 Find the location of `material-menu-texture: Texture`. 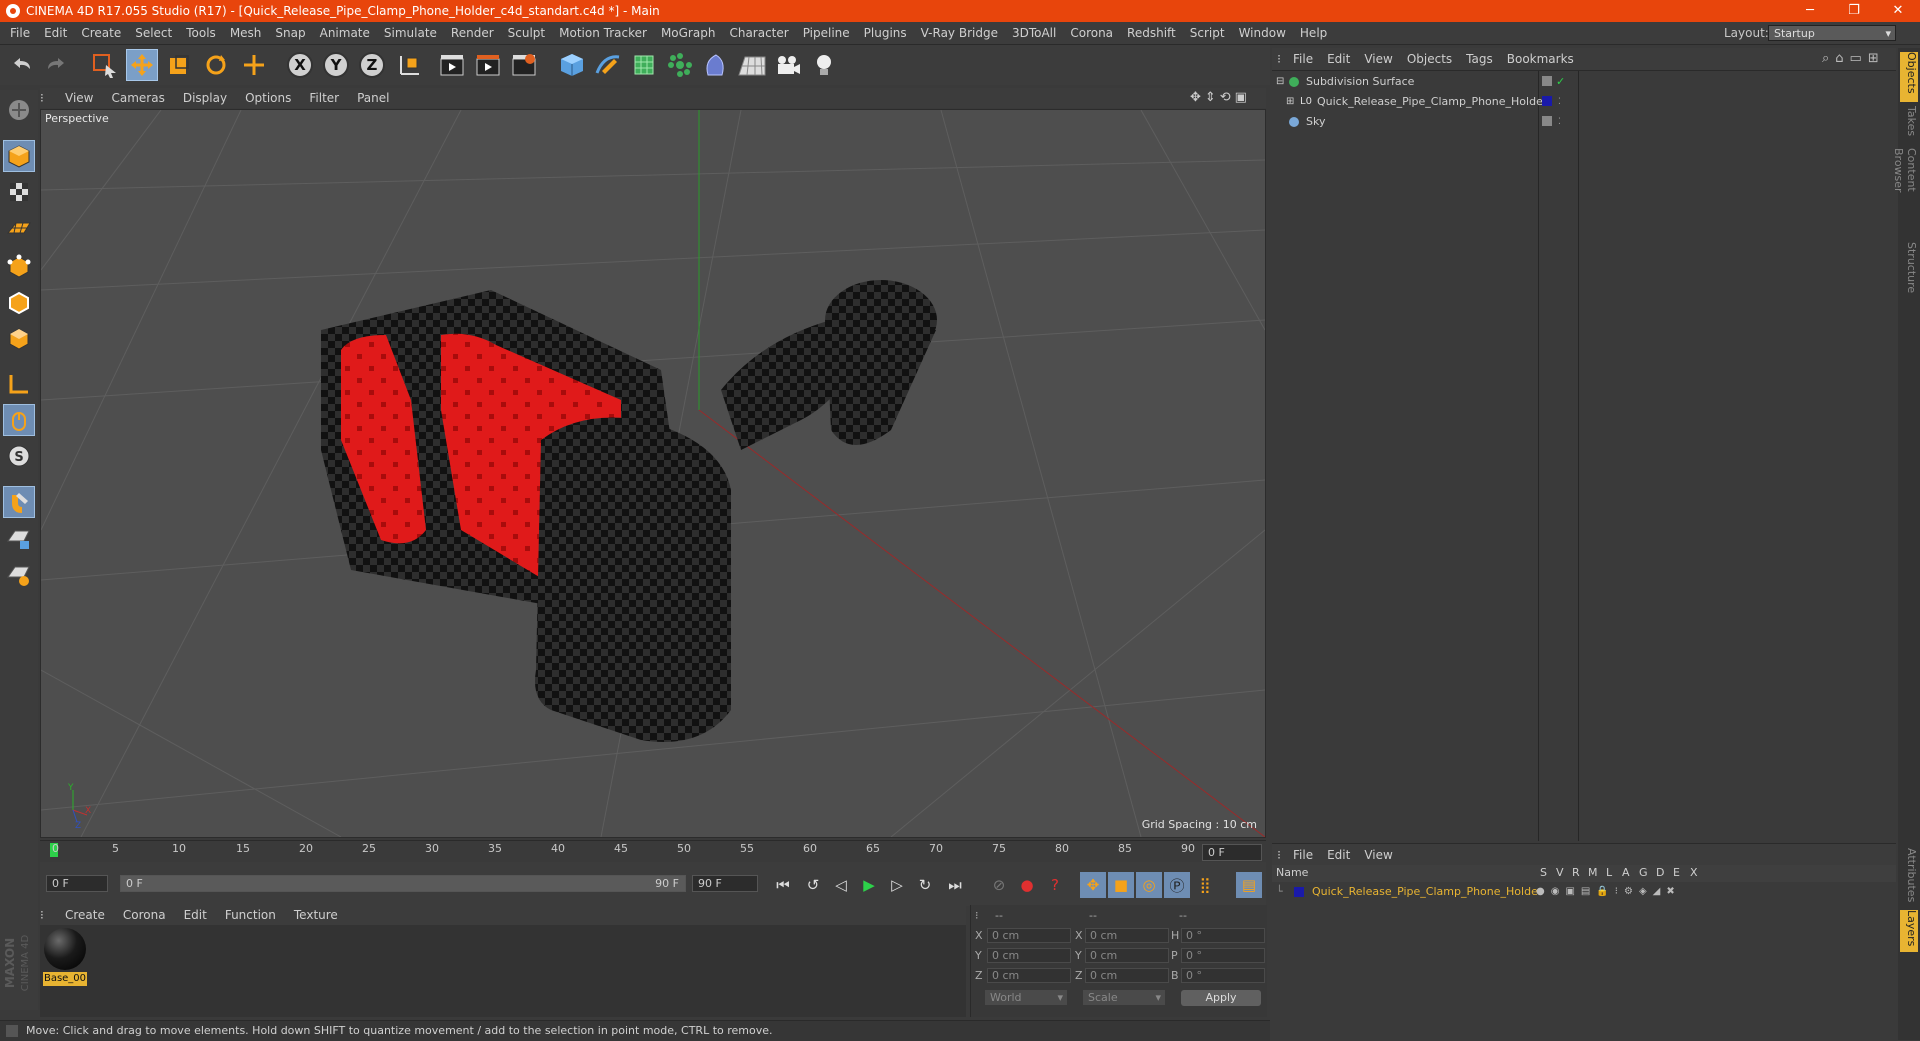

material-menu-texture: Texture is located at coordinates (316, 915).